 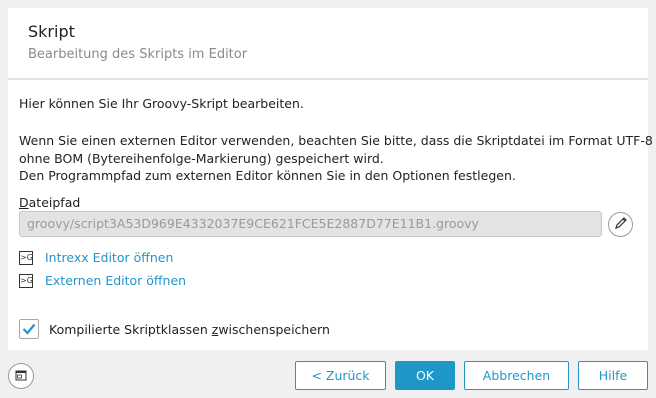 I want to click on window-mode-button, so click(x=21, y=376).